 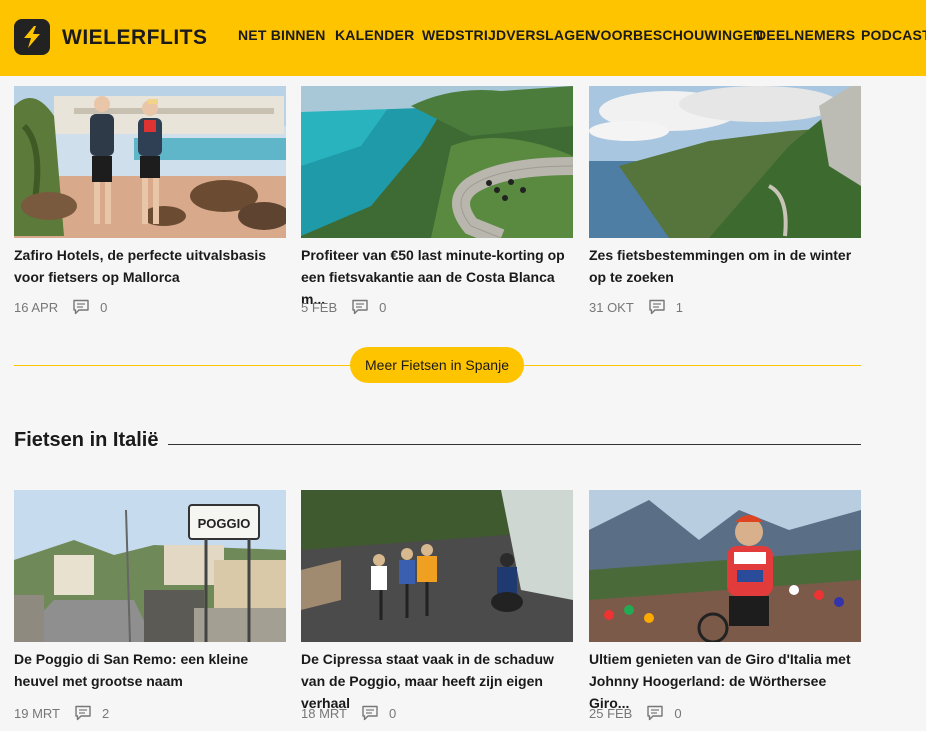 What do you see at coordinates (677, 35) in the screenshot?
I see `nav-voorbeschouwingen: VOORBESCHOUWINGEN` at bounding box center [677, 35].